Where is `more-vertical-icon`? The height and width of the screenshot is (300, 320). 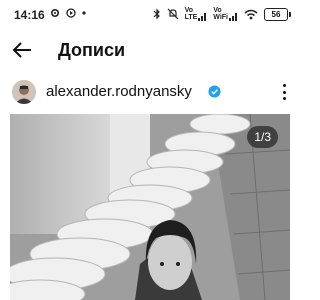
more-vertical-icon is located at coordinates (284, 85).